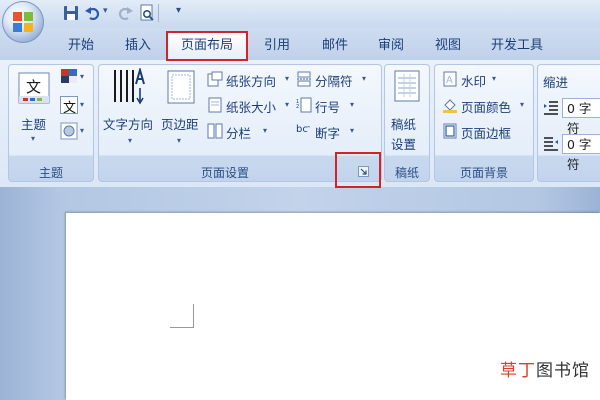 The height and width of the screenshot is (400, 600). Describe the element at coordinates (265, 130) in the screenshot. I see `columns-dropdown-icon: ▾` at that location.